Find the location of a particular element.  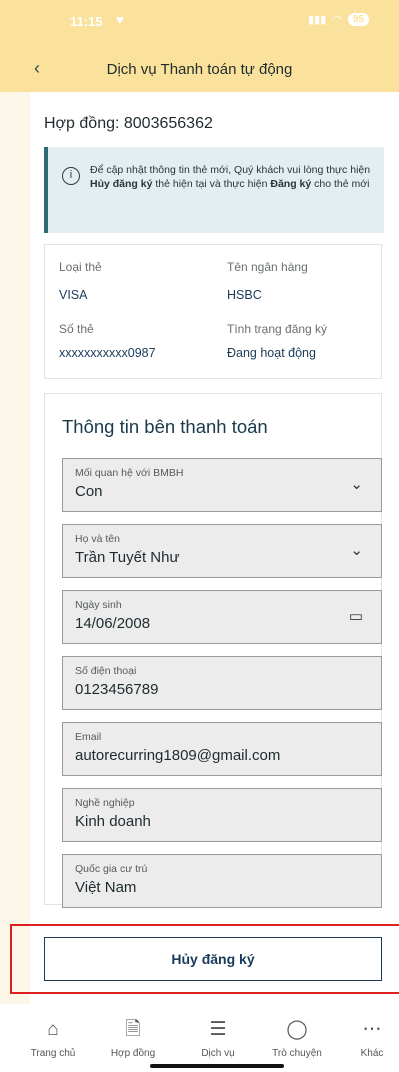

full-name-select: Họ và tên Trần Tuyết Như ⌄ is located at coordinates (222, 551).